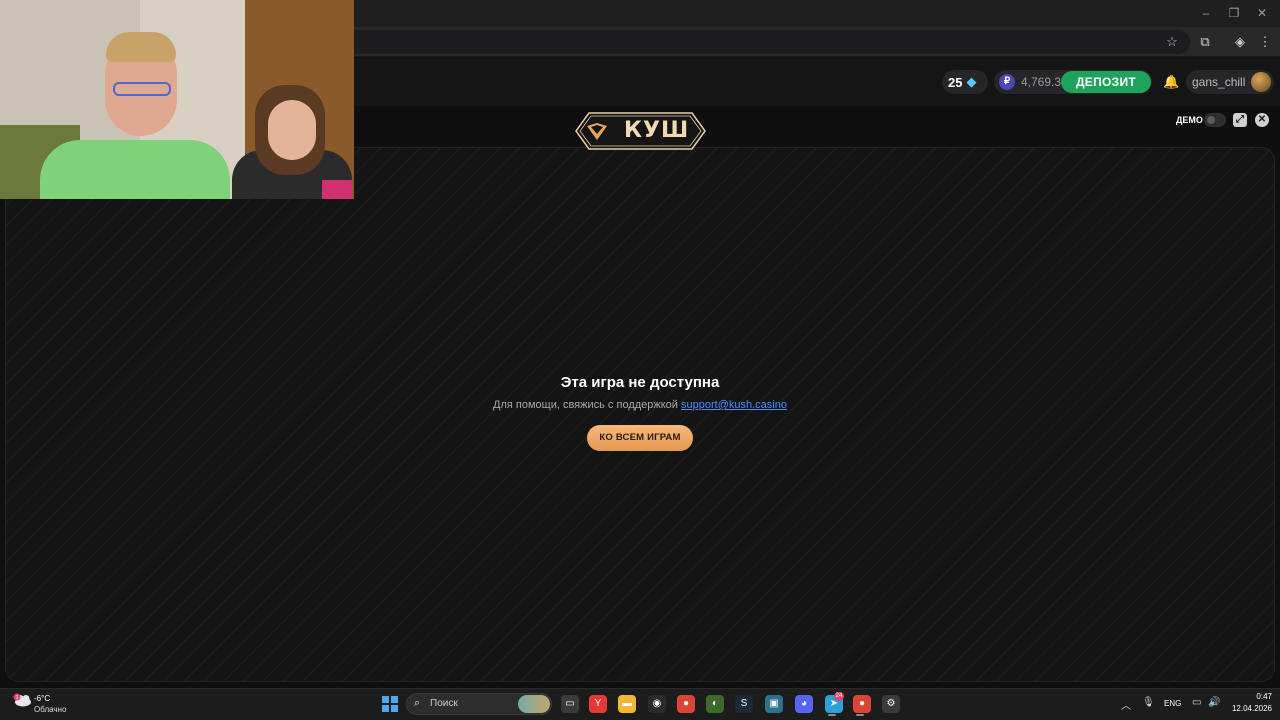  I want to click on display-icon: ▭, so click(1196, 702).